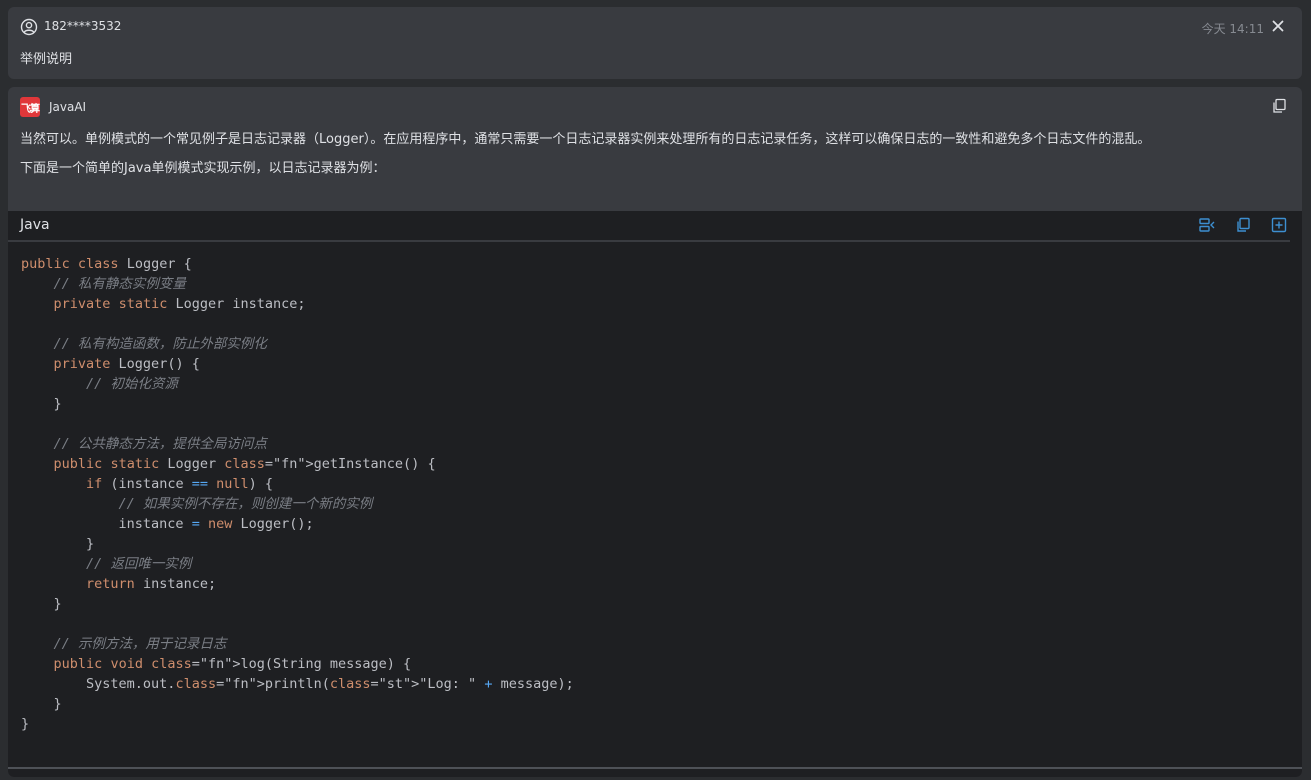 This screenshot has height=780, width=1311. What do you see at coordinates (144, 444) in the screenshot?
I see `code-comment: // 公共静态方法，提供全局访问点` at bounding box center [144, 444].